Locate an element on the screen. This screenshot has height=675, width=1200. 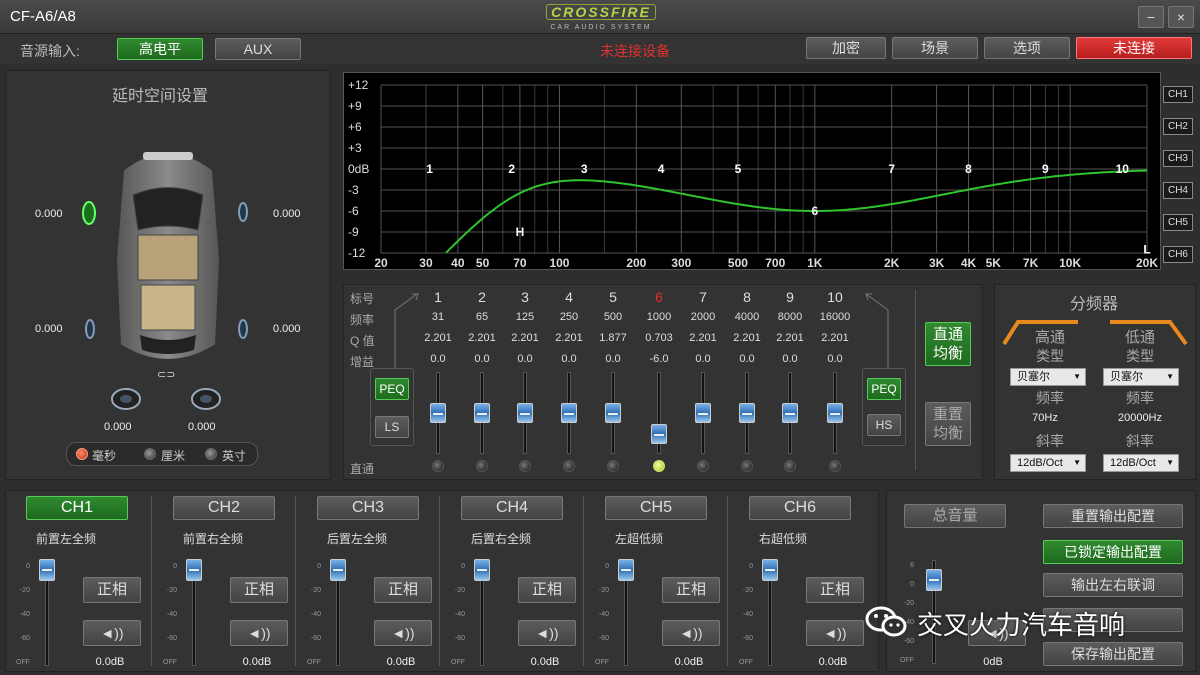
highpass-slope-select: 12dB/Oct is located at coordinates (1048, 463).